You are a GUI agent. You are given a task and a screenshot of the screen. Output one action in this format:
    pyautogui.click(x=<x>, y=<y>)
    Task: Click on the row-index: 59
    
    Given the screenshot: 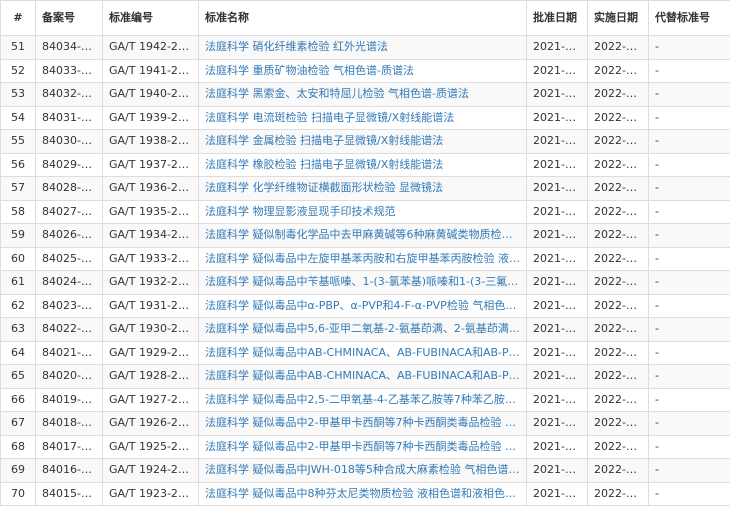 What is the action you would take?
    pyautogui.click(x=18, y=236)
    